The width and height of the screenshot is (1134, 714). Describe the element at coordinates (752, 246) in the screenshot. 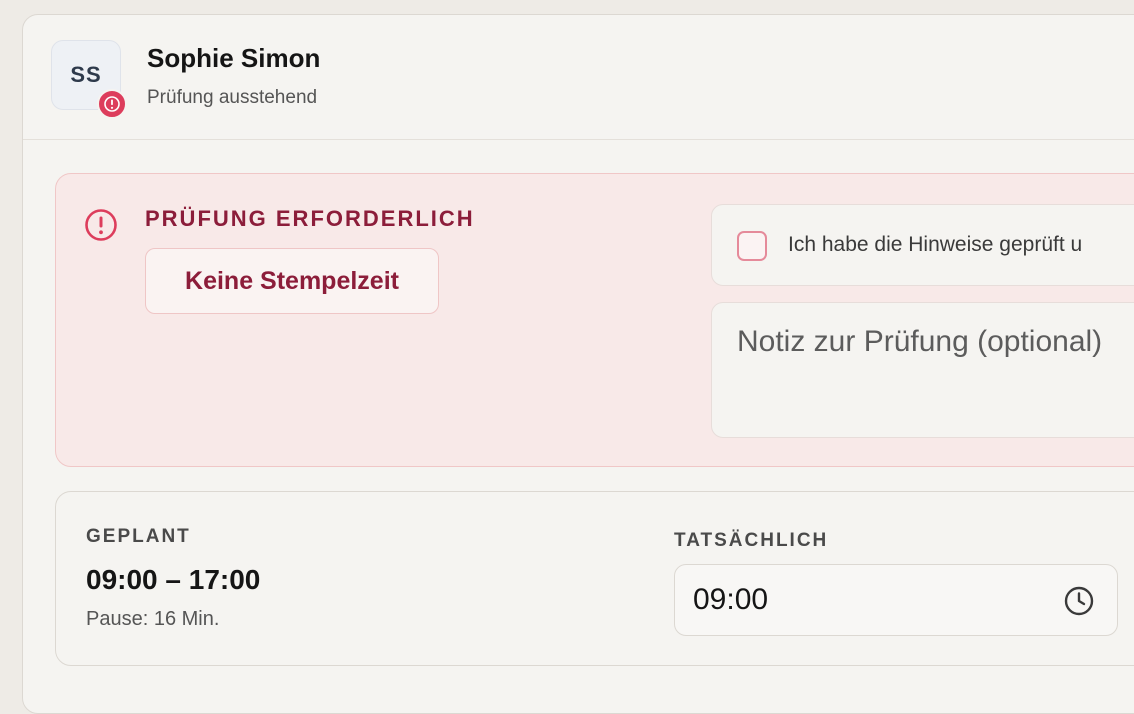

I see `confirm-checkbox` at that location.